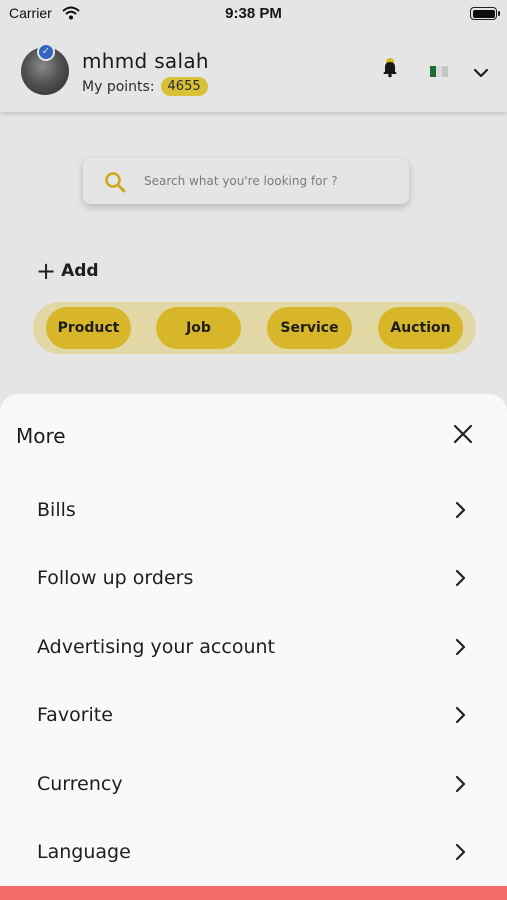 This screenshot has width=507, height=900. Describe the element at coordinates (253, 852) in the screenshot. I see `menu-item-language: Language` at that location.